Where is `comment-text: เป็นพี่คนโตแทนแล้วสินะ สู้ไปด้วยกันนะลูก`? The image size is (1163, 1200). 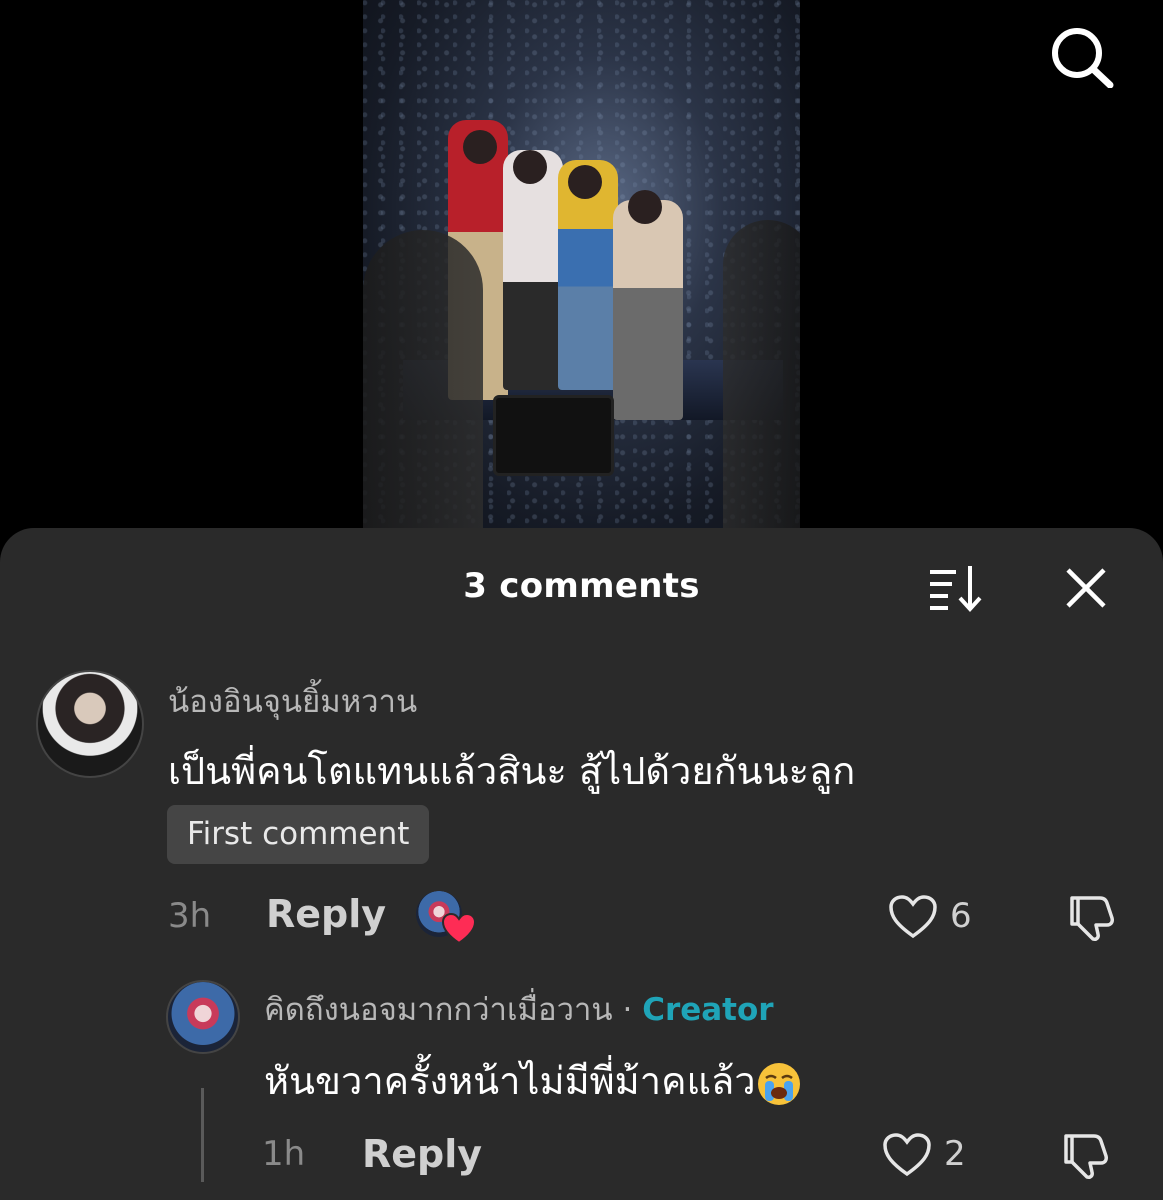
comment-text: เป็นพี่คนโตแทนแล้วสินะ สู้ไปด้วยกันนะลูก is located at coordinates (512, 771).